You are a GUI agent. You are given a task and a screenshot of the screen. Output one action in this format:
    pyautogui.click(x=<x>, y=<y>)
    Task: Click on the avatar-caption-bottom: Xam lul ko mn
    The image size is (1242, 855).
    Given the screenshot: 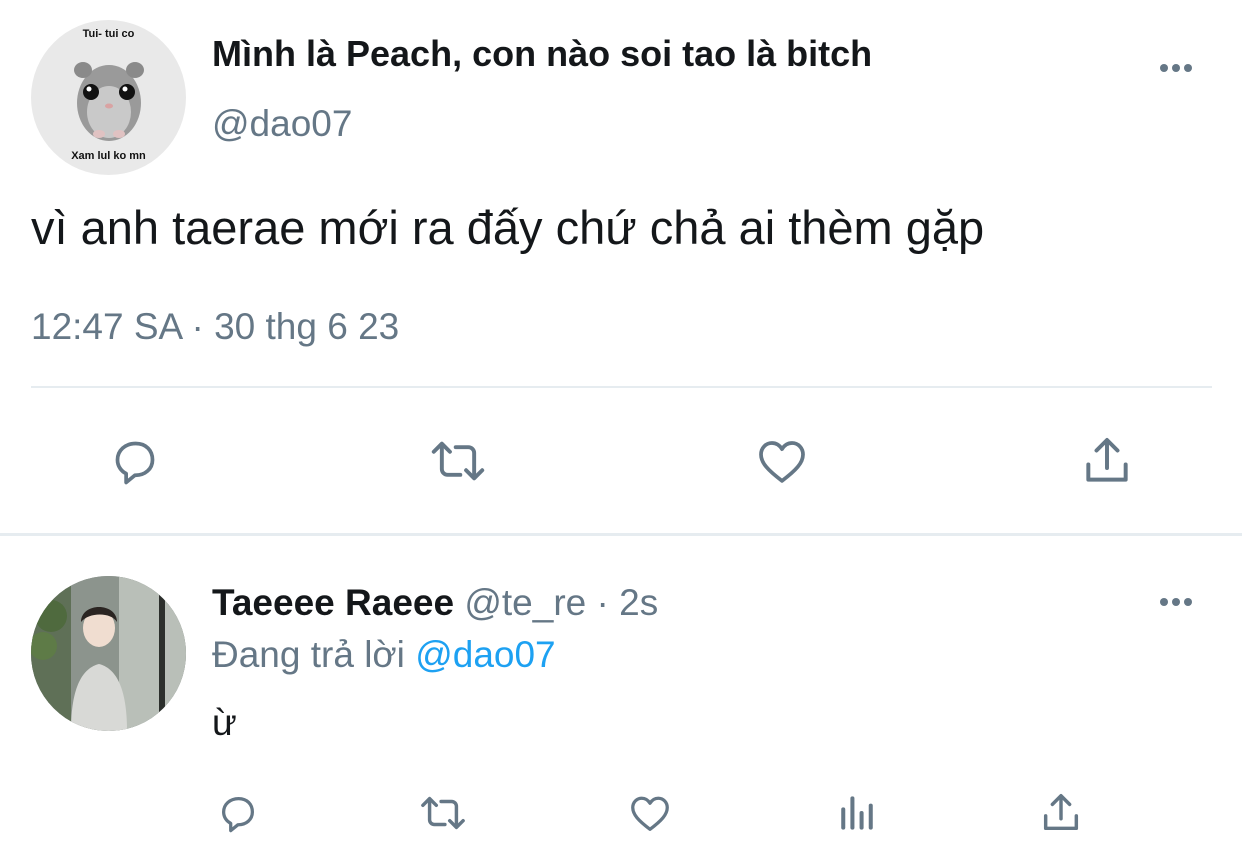 What is the action you would take?
    pyautogui.click(x=108, y=156)
    